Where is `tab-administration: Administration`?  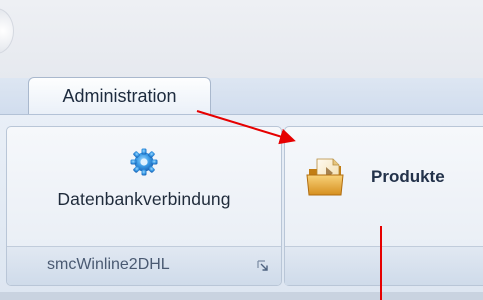 tab-administration: Administration is located at coordinates (119, 96).